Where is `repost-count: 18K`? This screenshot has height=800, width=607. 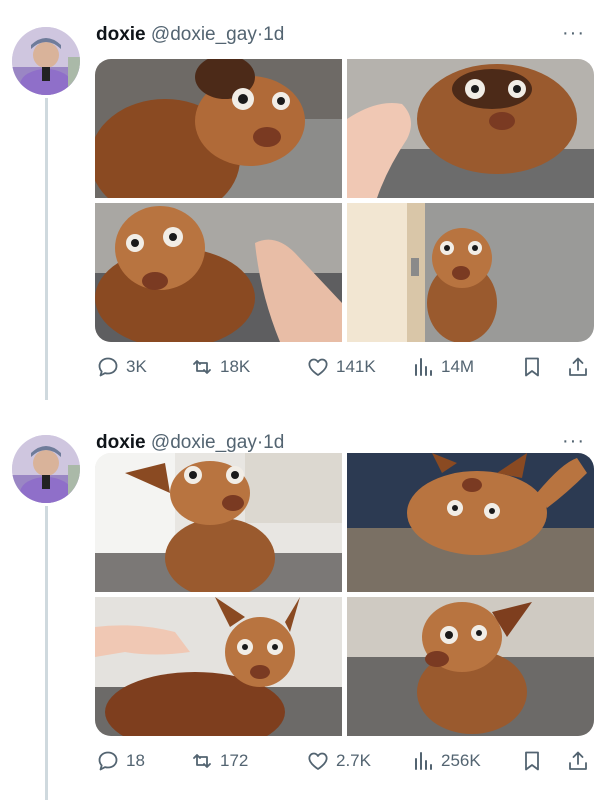 repost-count: 18K is located at coordinates (235, 366).